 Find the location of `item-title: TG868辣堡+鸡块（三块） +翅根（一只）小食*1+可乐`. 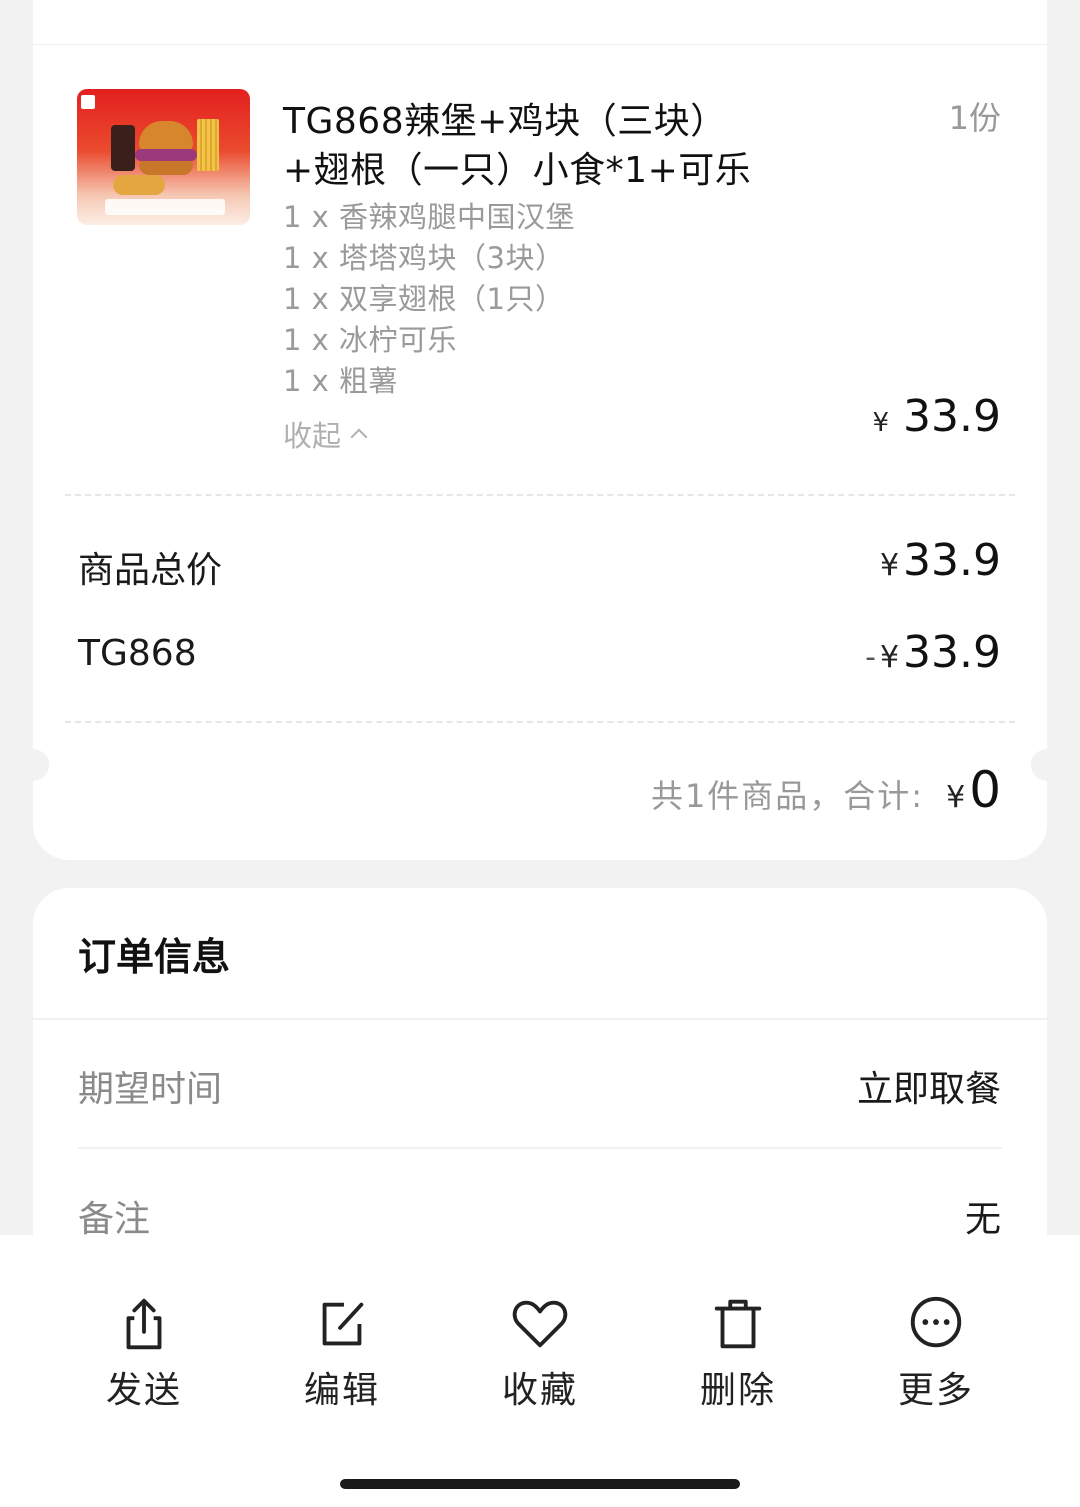

item-title: TG868辣堡+鸡块（三块） +翅根（一只）小食*1+可乐 is located at coordinates (533, 146).